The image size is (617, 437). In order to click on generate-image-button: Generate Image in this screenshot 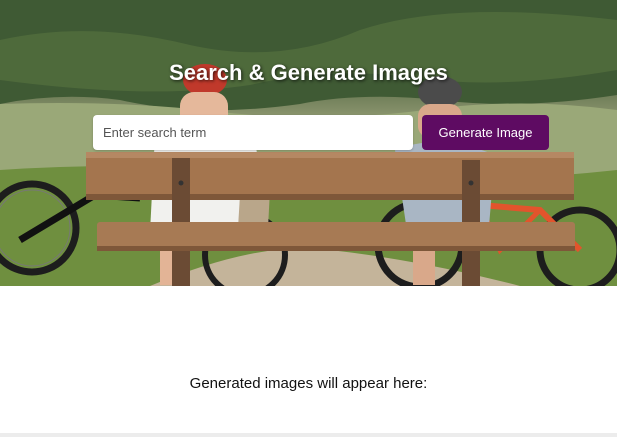, I will do `click(485, 132)`.